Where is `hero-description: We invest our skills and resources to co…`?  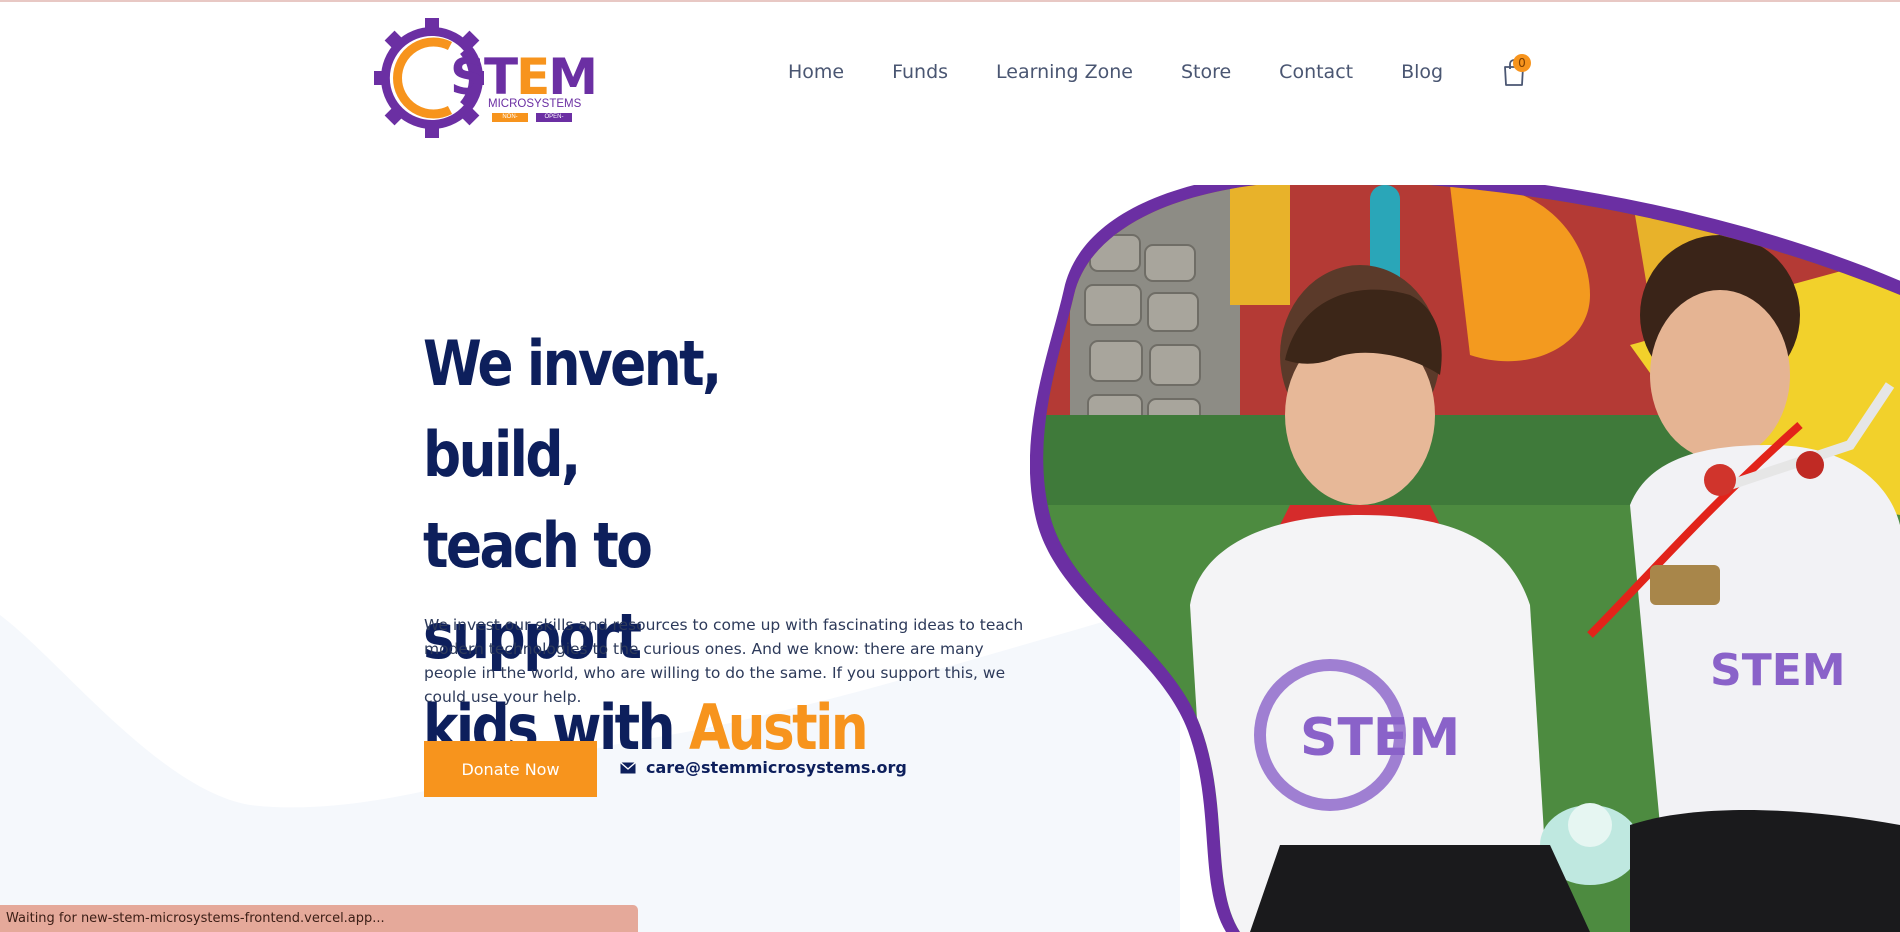
hero-description: We invest our skills and resources to co… is located at coordinates (724, 661).